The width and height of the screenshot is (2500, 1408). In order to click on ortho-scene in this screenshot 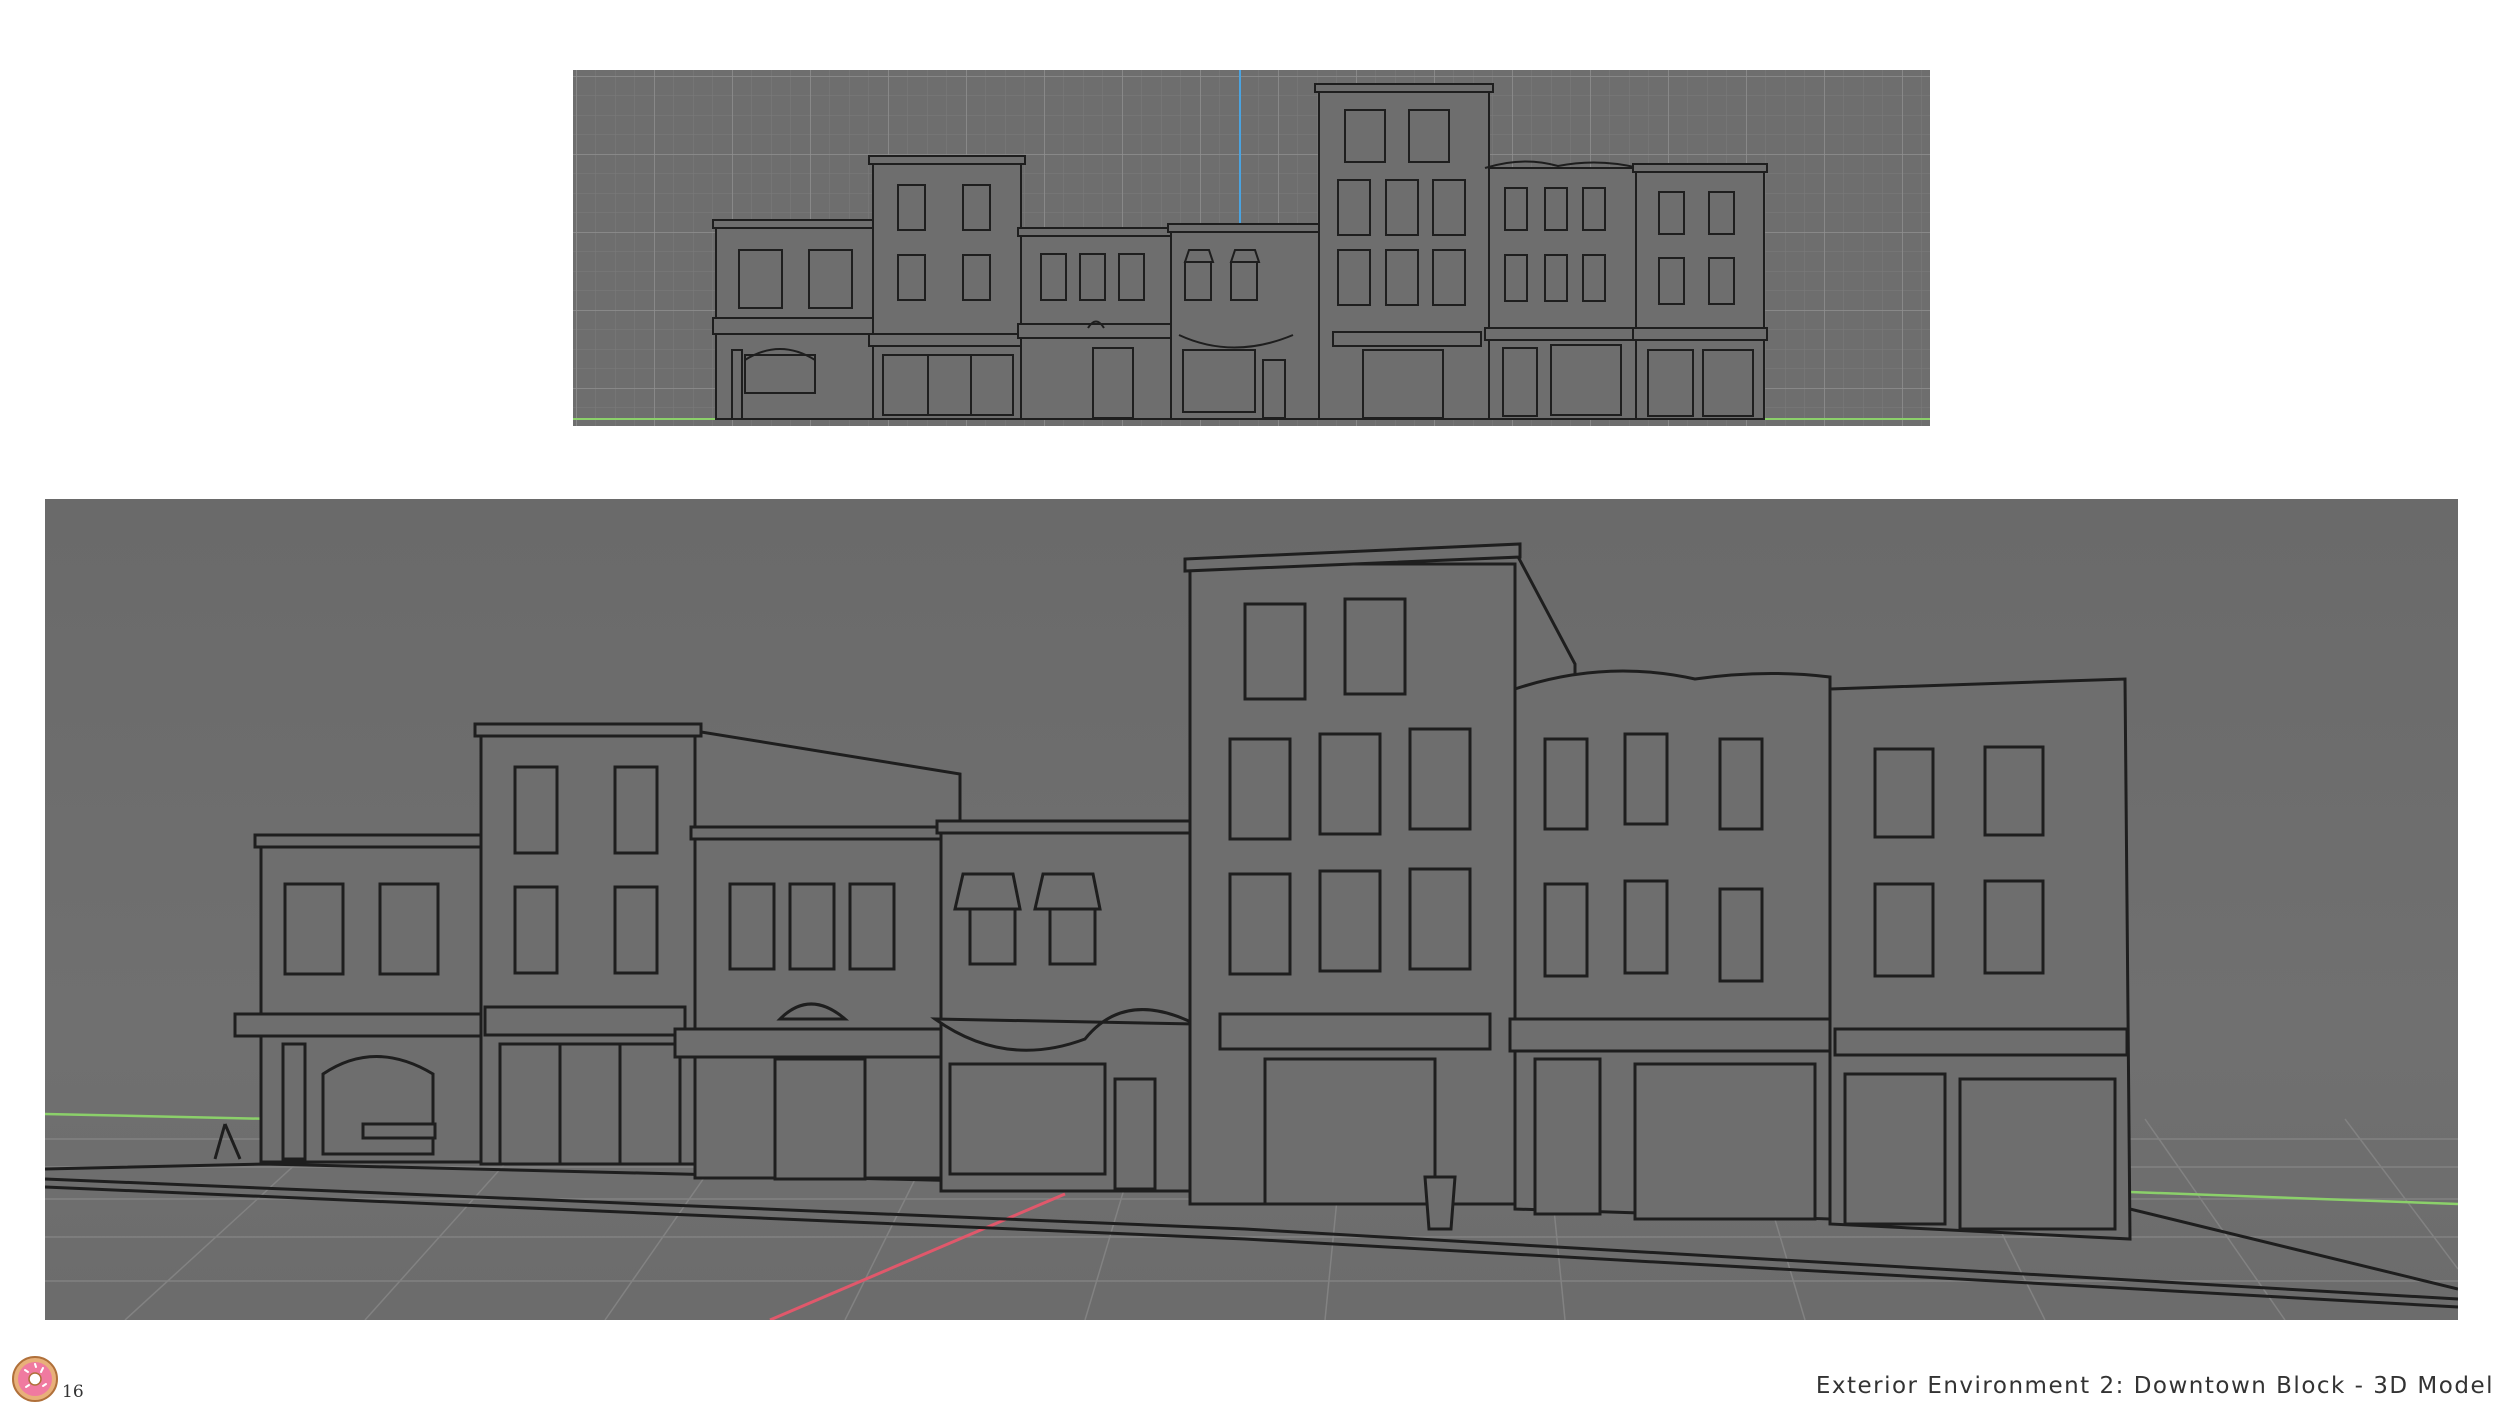, I will do `click(1251, 248)`.